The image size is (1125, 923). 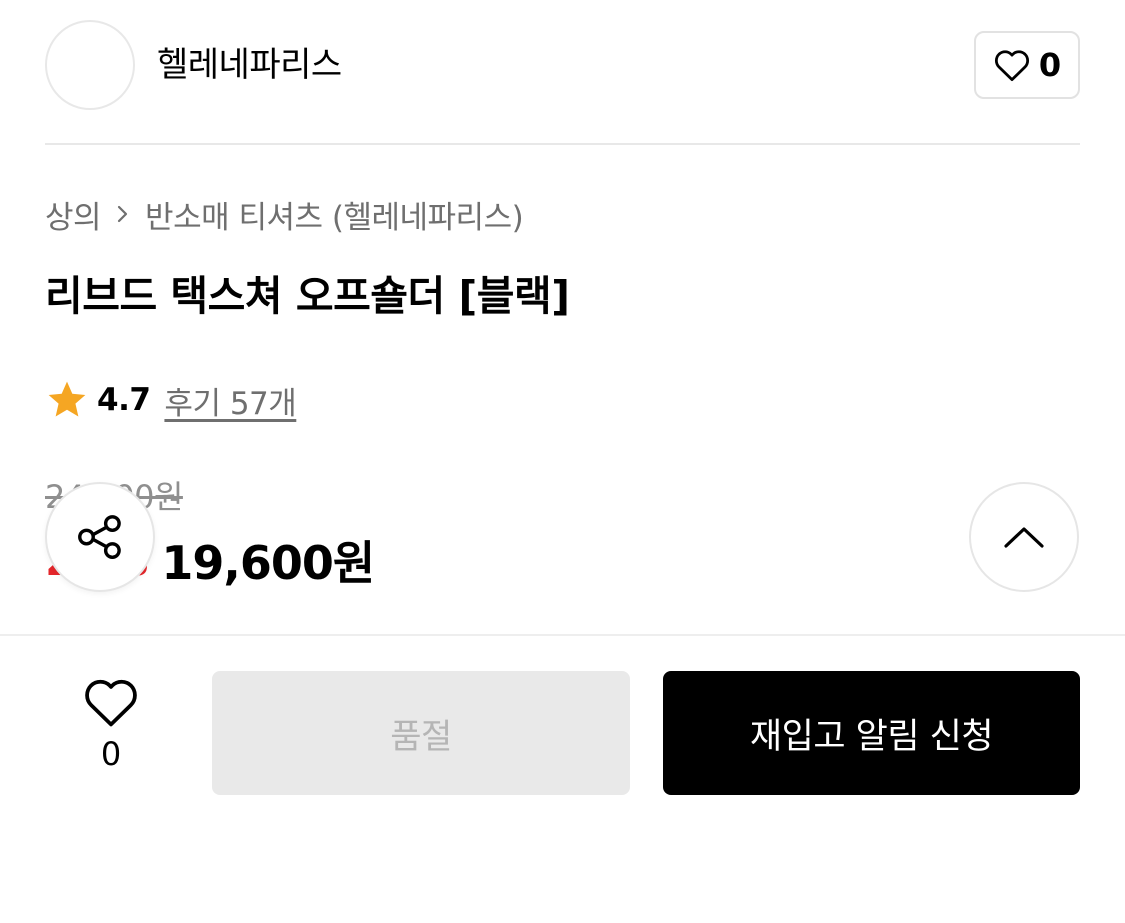 What do you see at coordinates (90, 65) in the screenshot?
I see `brand-avatar` at bounding box center [90, 65].